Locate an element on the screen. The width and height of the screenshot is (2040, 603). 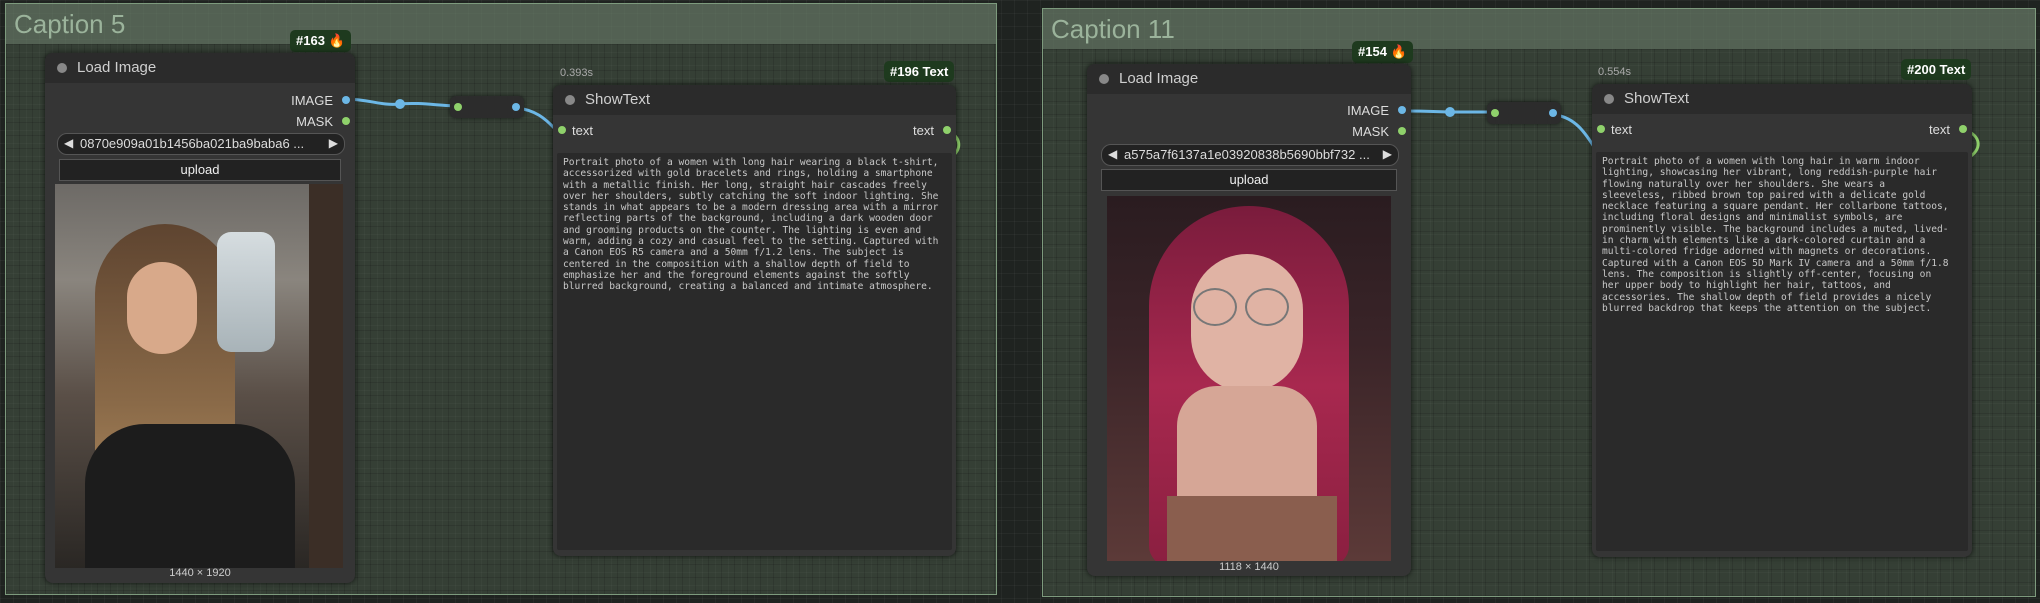
phone-shape is located at coordinates (246, 292).